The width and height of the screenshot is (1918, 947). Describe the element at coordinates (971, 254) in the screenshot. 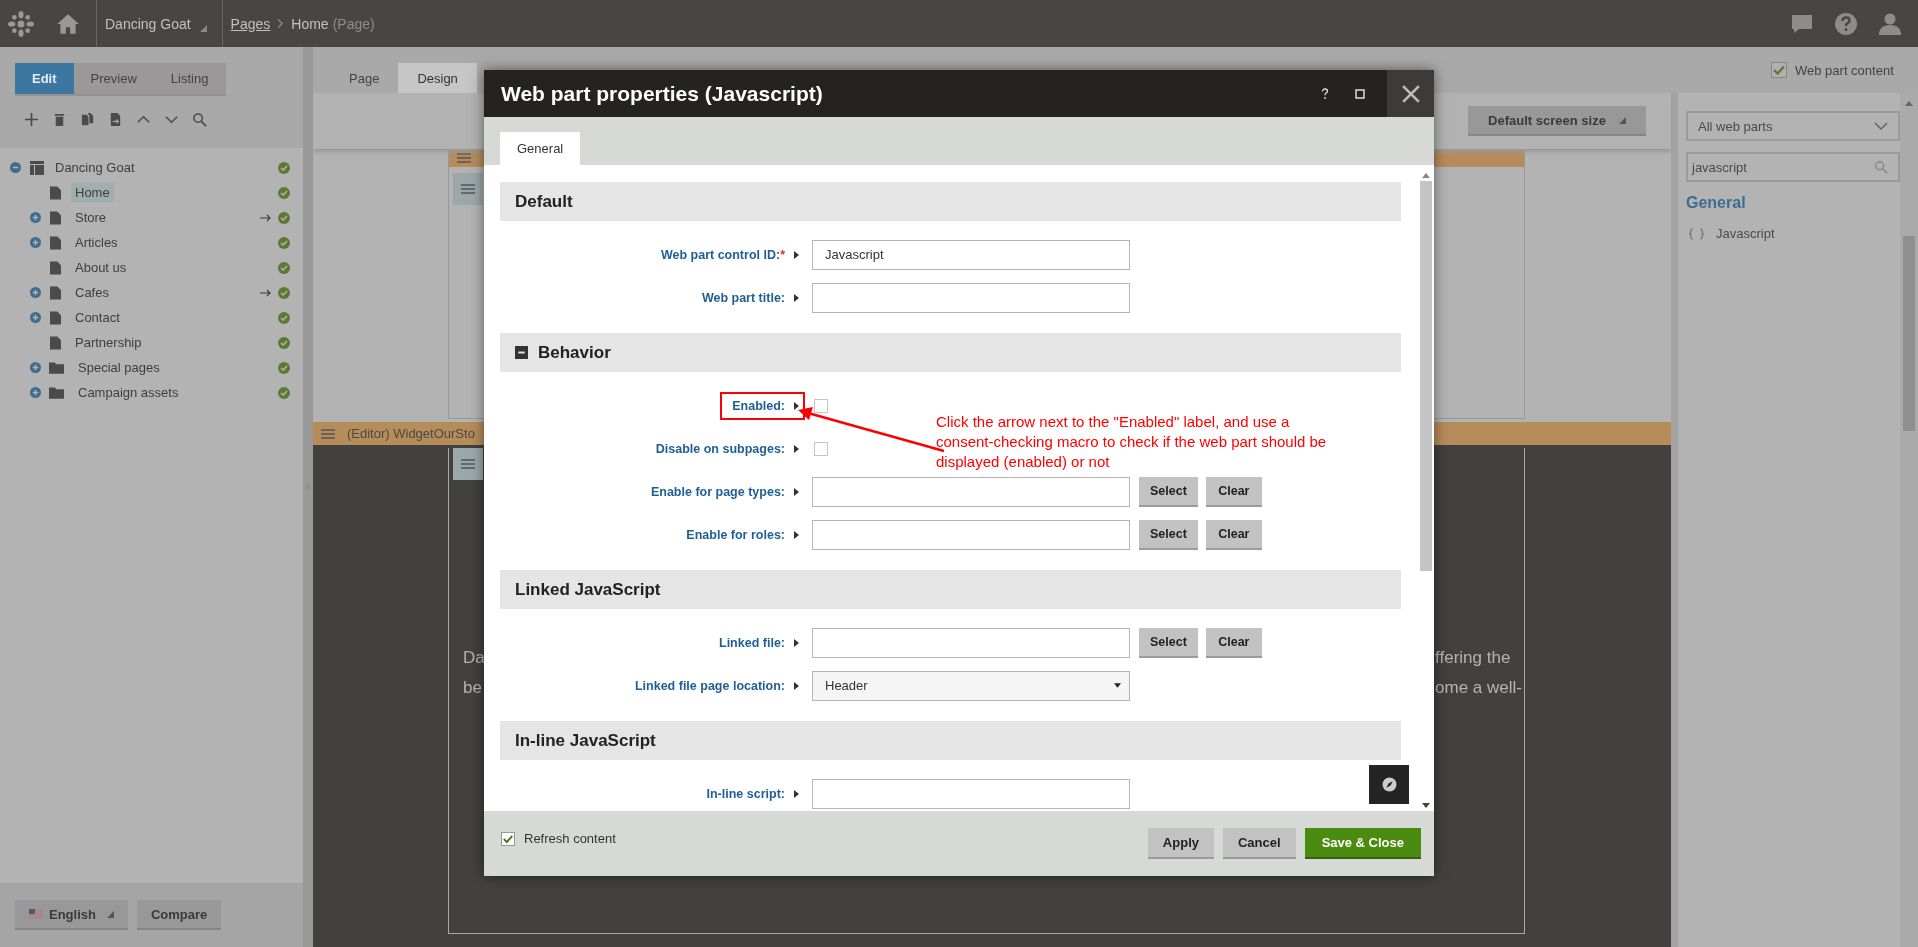

I see `text-field: Javascript` at that location.